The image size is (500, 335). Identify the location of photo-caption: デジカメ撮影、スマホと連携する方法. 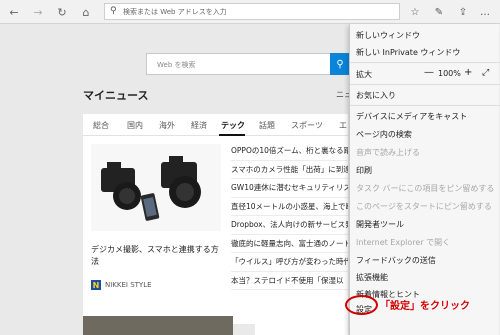
(156, 256).